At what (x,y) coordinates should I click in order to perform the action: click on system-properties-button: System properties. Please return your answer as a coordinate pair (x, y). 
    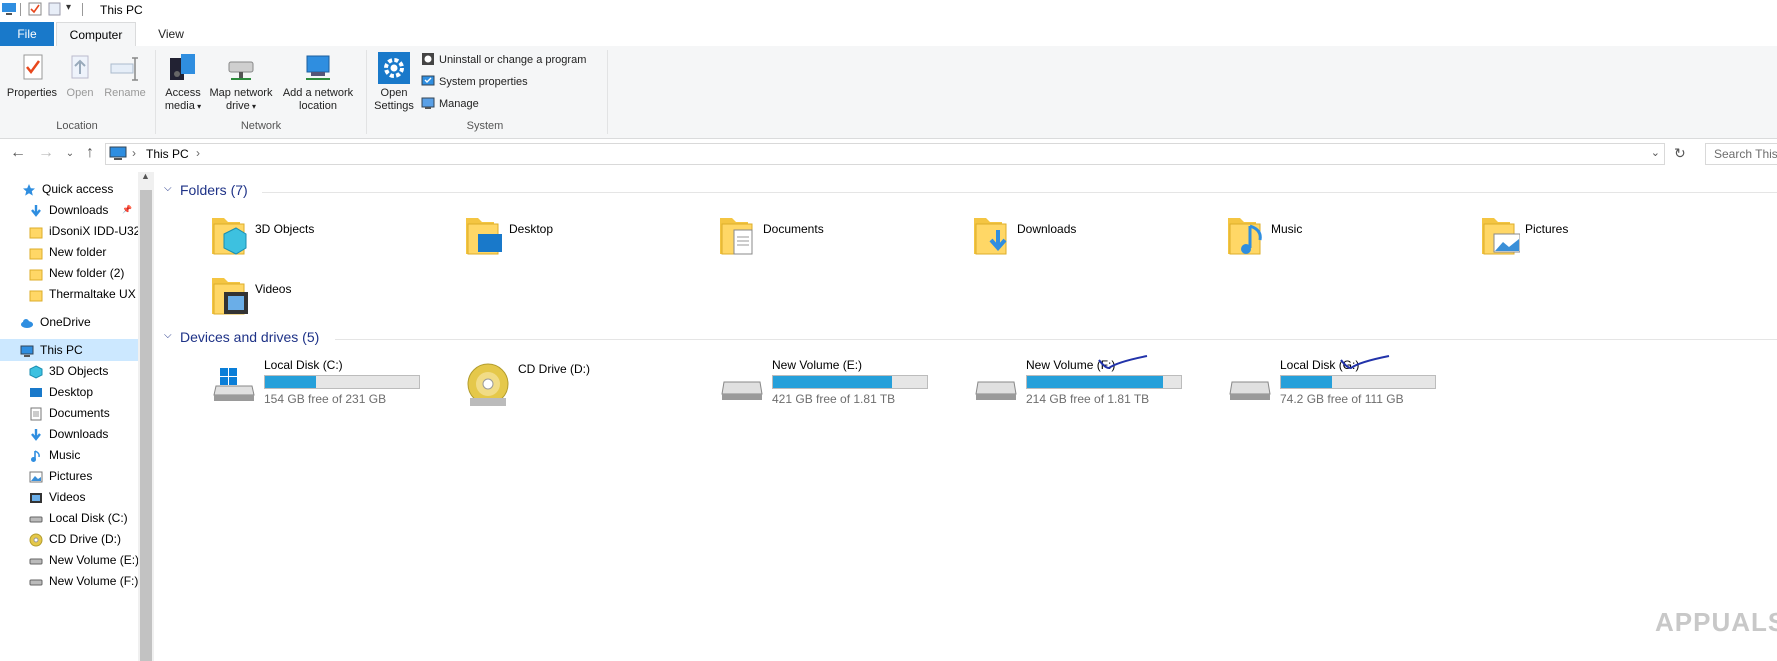
    Looking at the image, I should click on (474, 82).